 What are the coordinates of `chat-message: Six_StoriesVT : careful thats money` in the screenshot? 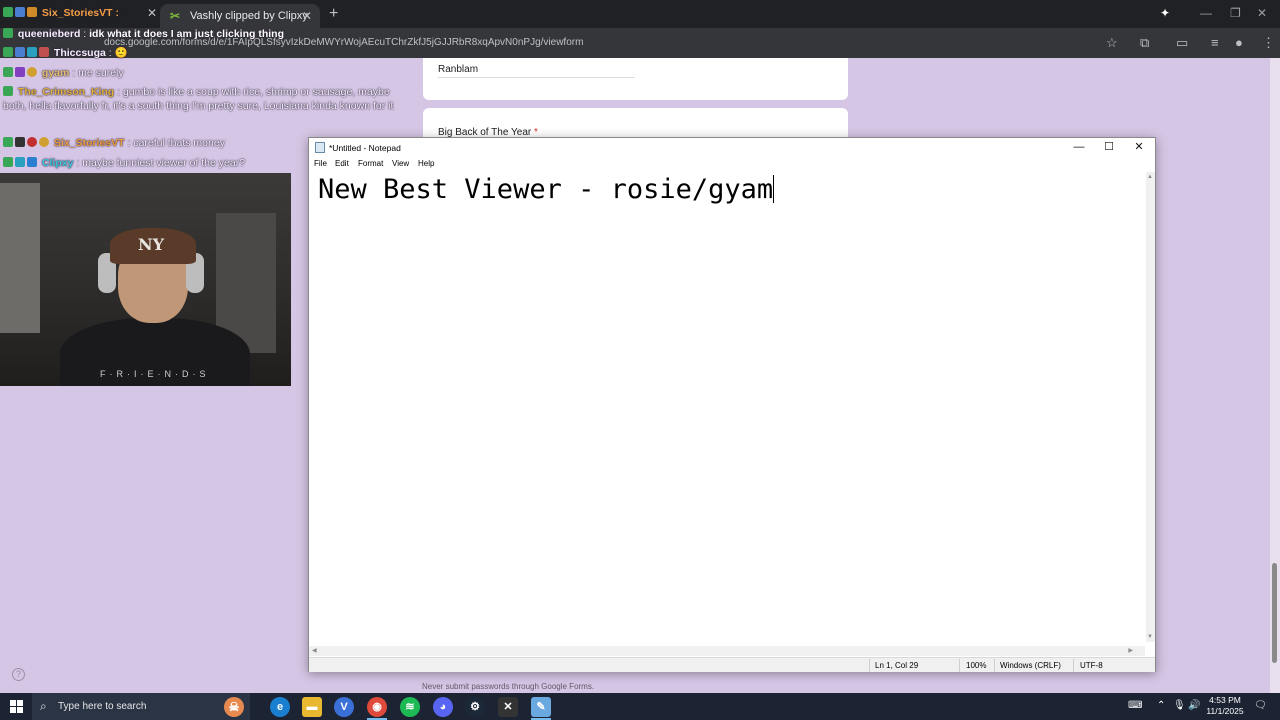 It's located at (114, 143).